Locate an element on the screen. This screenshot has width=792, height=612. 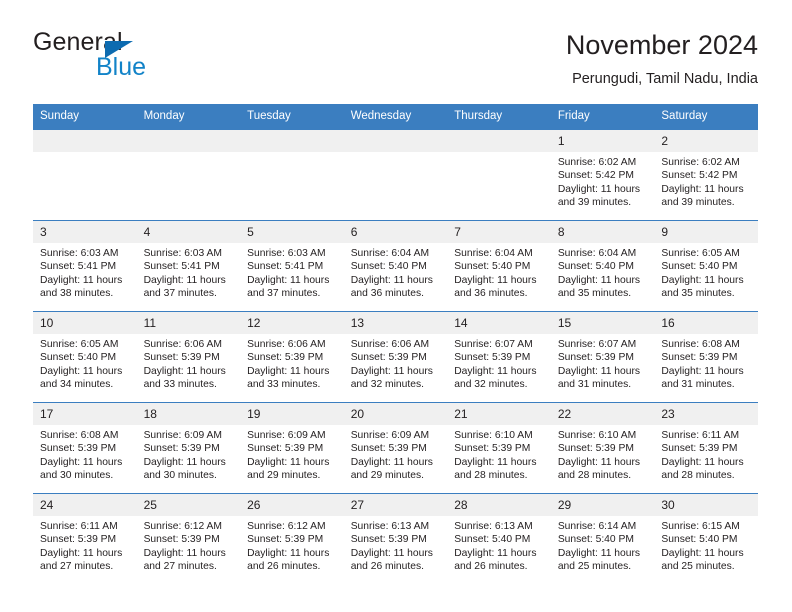
weekday-header-friday: Friday is located at coordinates (602, 117).